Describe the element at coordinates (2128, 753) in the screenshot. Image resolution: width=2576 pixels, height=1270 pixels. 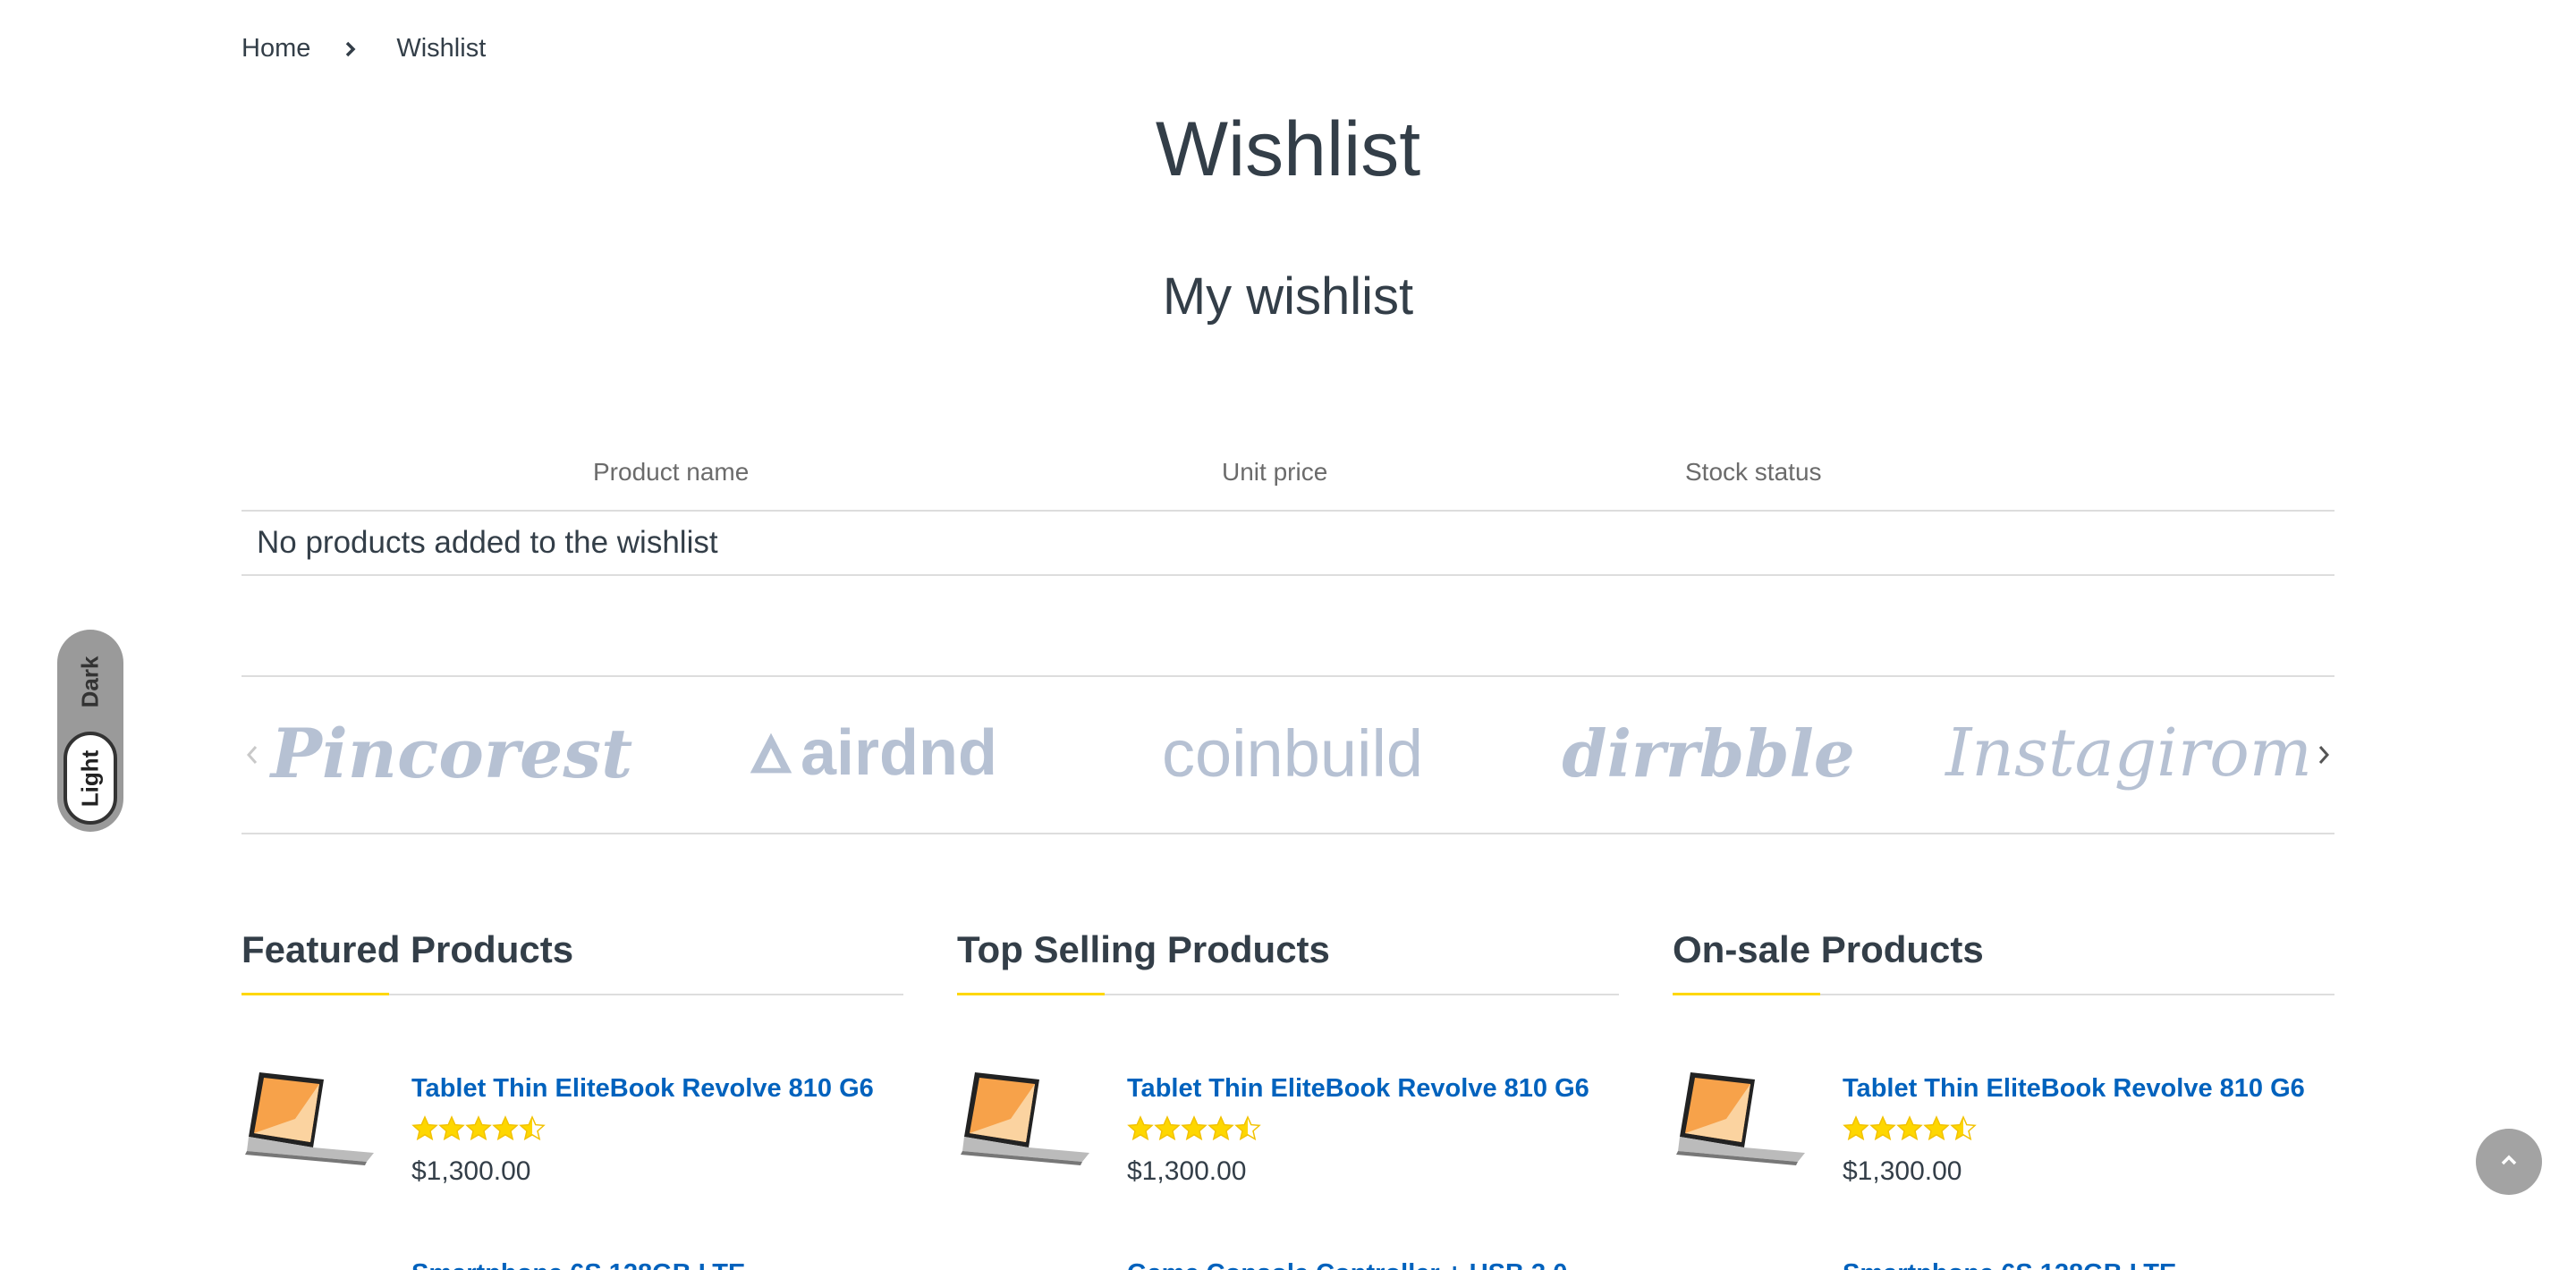
I see `brand-logo-instagirom: Instagirom` at that location.